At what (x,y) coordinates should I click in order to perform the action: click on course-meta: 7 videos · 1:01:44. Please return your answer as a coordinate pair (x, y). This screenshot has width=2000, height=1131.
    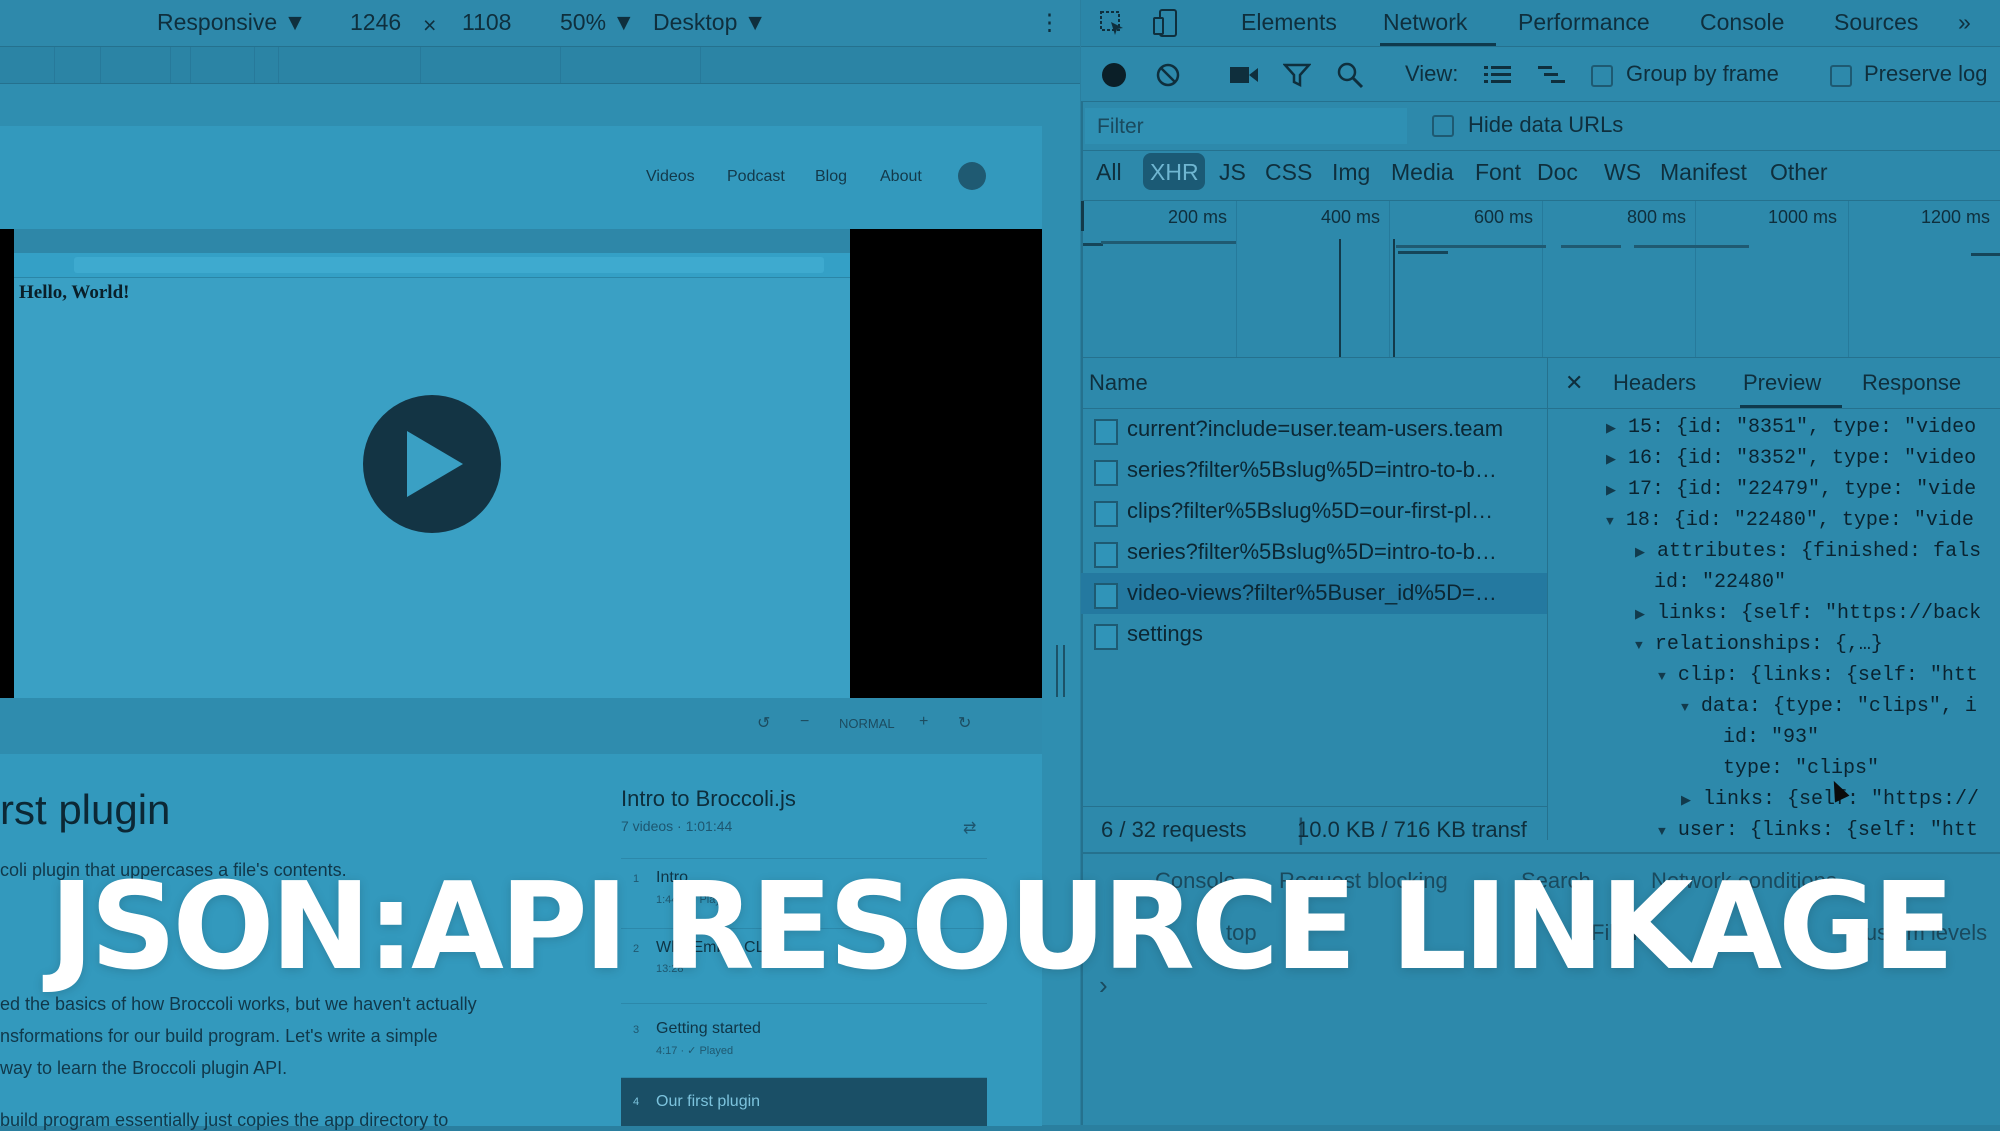
    Looking at the image, I should click on (677, 826).